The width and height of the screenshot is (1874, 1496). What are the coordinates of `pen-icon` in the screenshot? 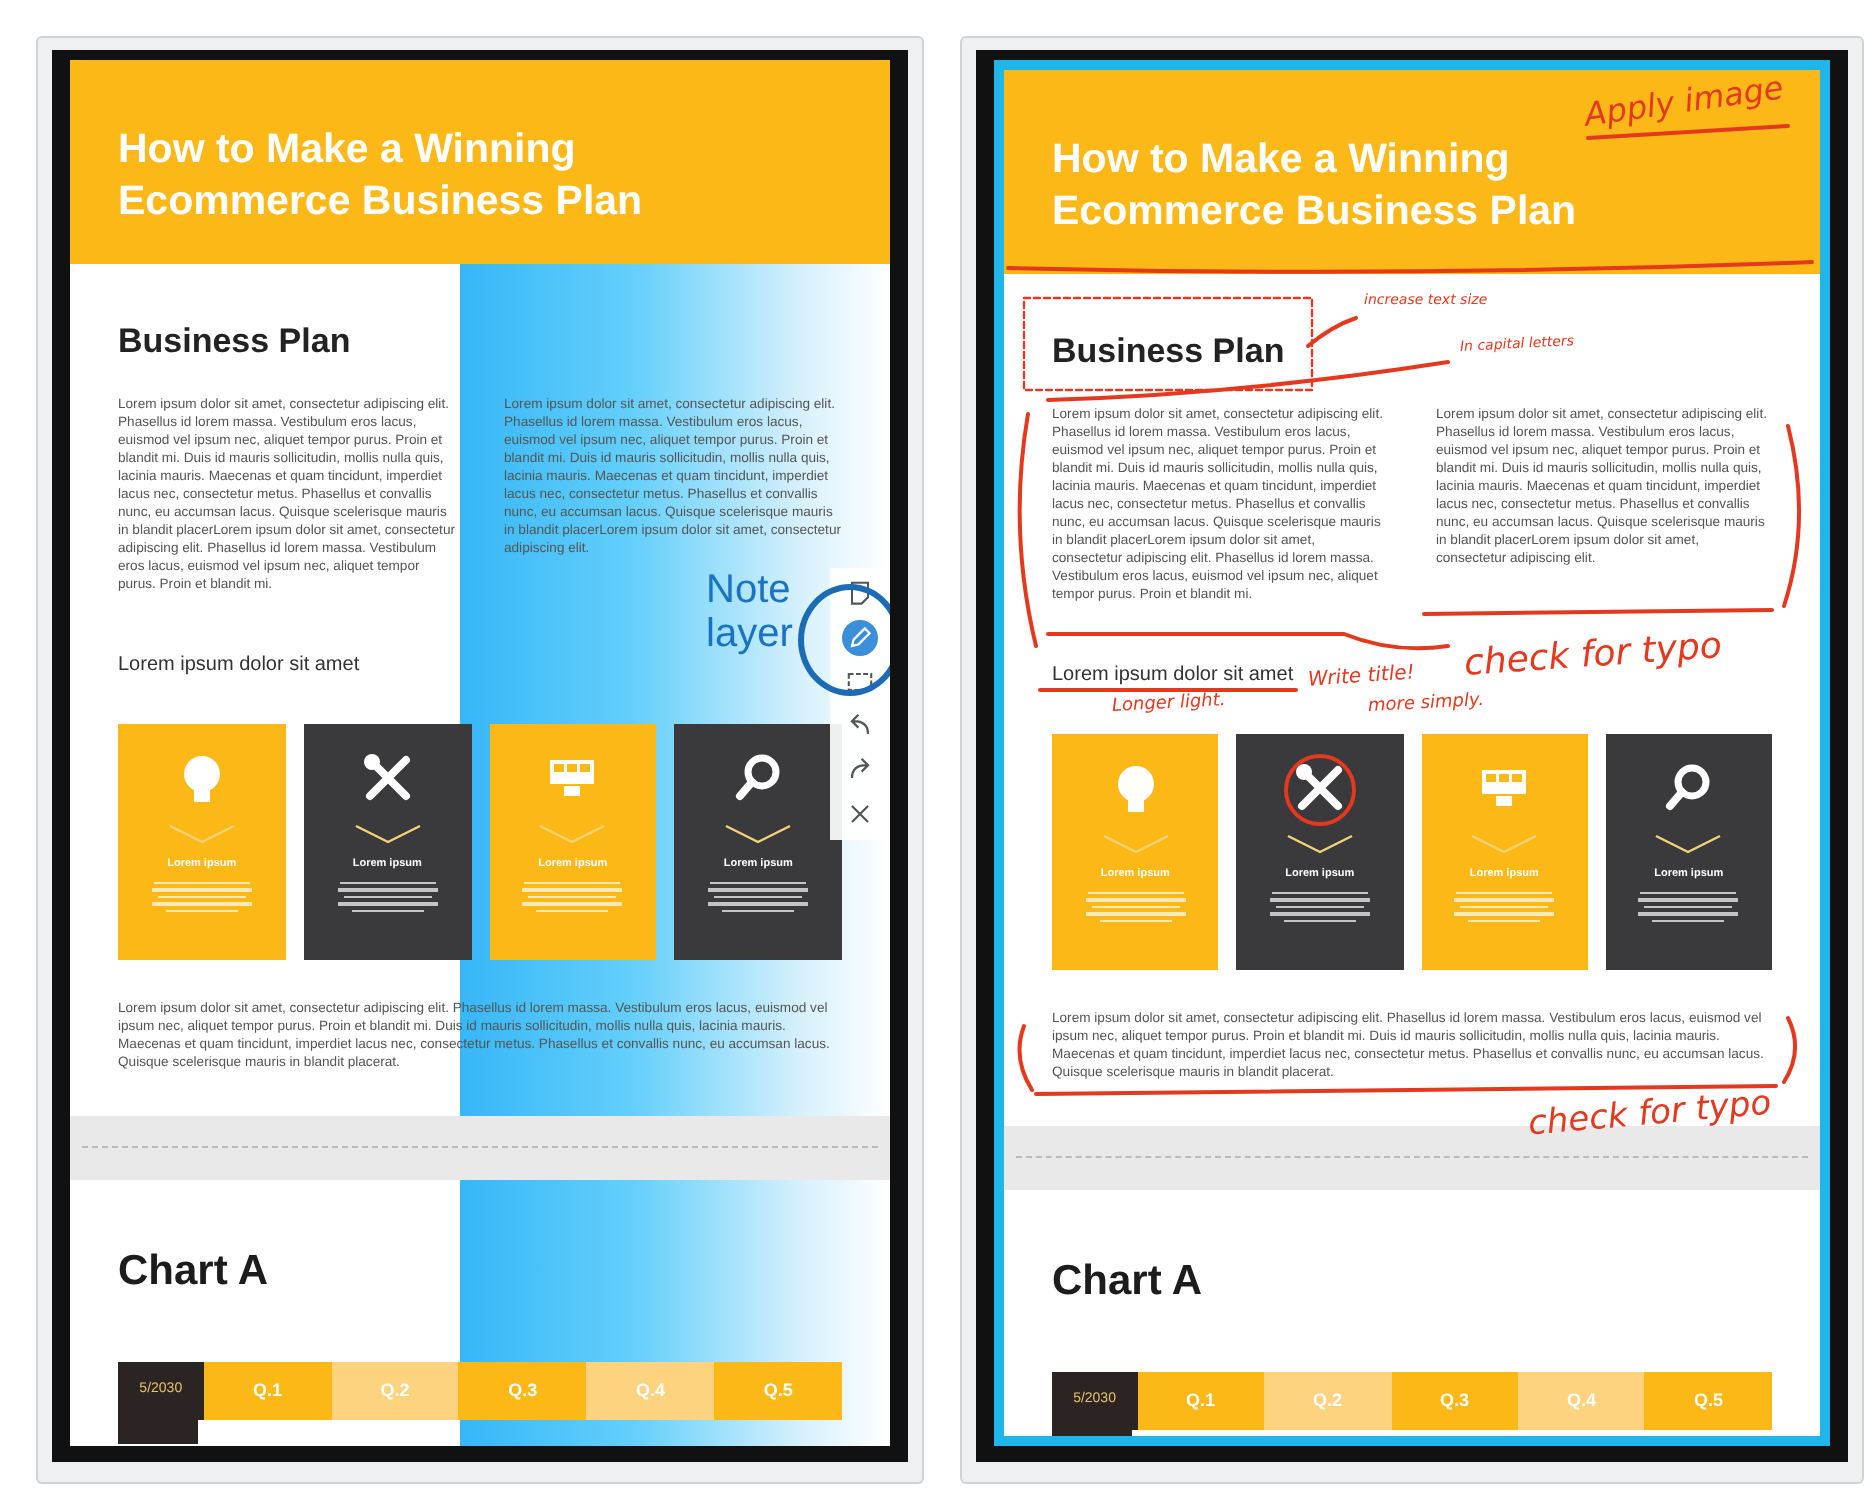 It's located at (860, 638).